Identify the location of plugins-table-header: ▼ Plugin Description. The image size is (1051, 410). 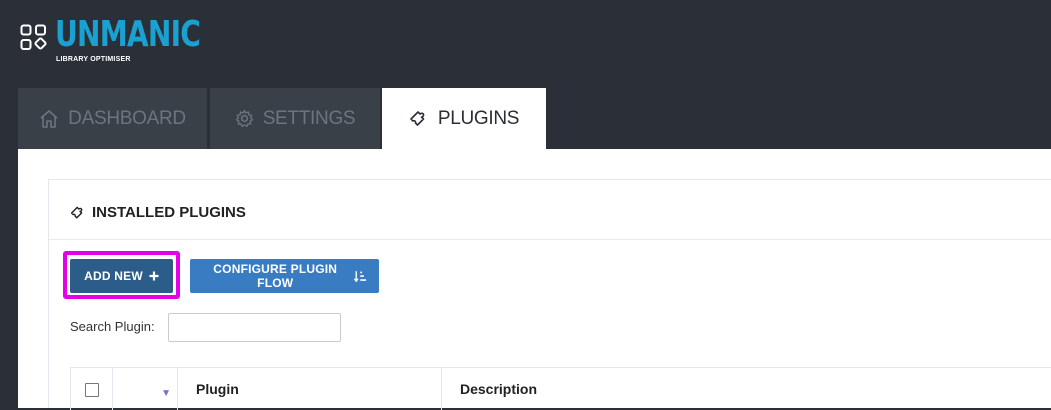
(560, 388).